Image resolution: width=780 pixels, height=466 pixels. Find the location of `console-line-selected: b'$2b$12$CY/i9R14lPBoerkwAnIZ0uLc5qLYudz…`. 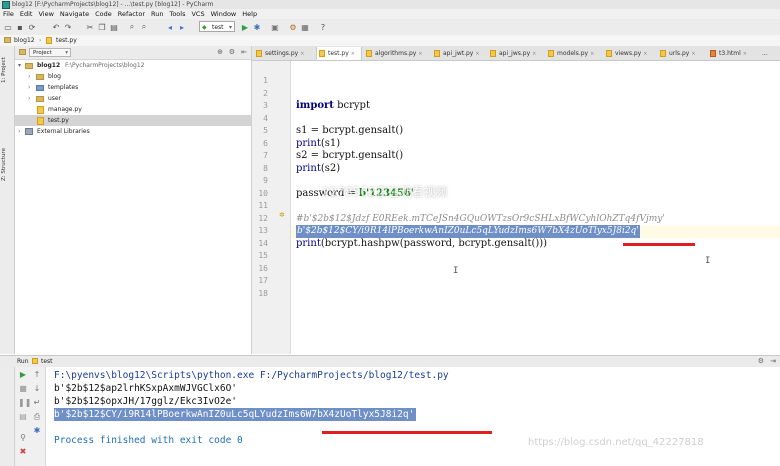

console-line-selected: b'$2b$12$CY/i9R14lPBoerkwAnIZ0uLc5qLYudz… is located at coordinates (235, 414).